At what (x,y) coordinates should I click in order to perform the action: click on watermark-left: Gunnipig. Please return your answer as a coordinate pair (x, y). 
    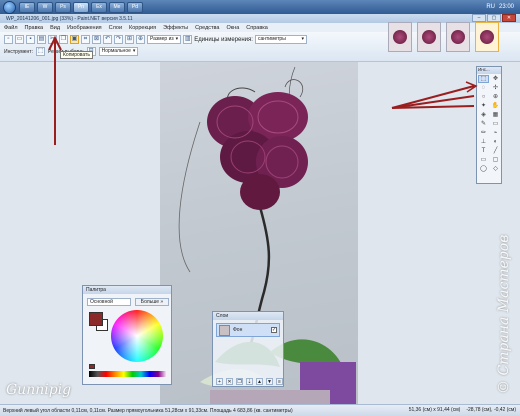
    Looking at the image, I should click on (39, 390).